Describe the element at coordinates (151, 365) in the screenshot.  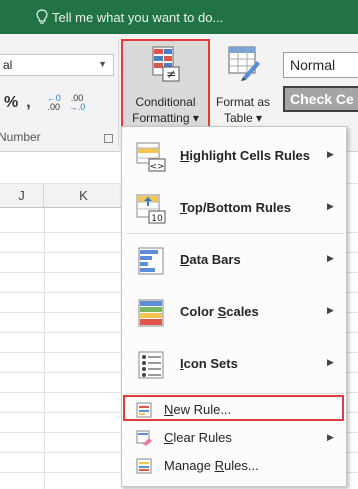
I see `icon-sets-icon` at that location.